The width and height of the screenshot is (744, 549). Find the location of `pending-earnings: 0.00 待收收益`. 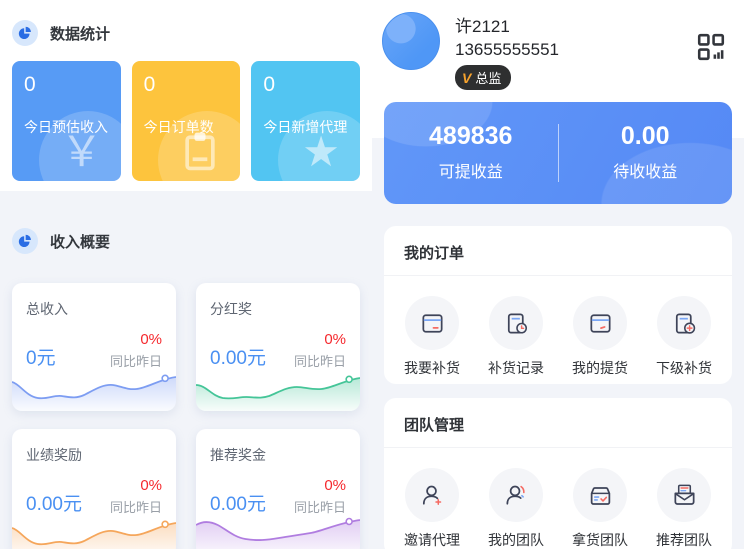

pending-earnings: 0.00 待收收益 is located at coordinates (646, 153).